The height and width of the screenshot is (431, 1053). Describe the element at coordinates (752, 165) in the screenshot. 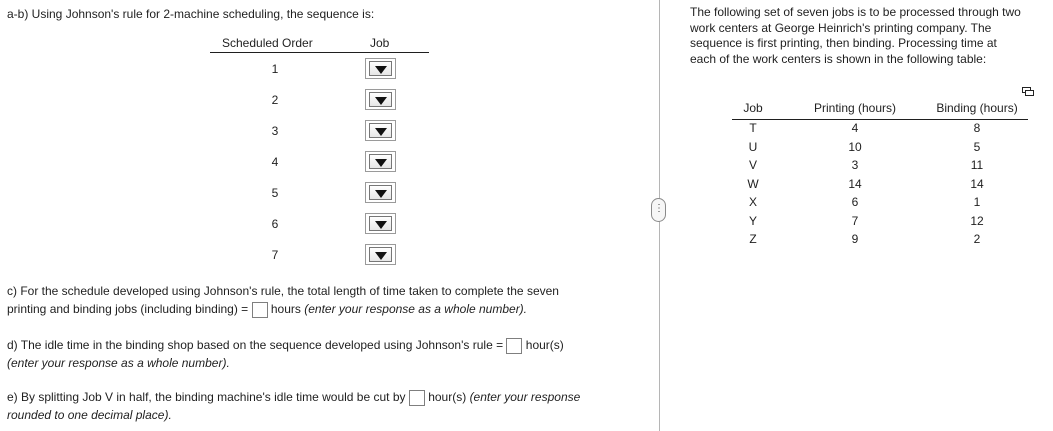

I see `job-cell: V` at that location.